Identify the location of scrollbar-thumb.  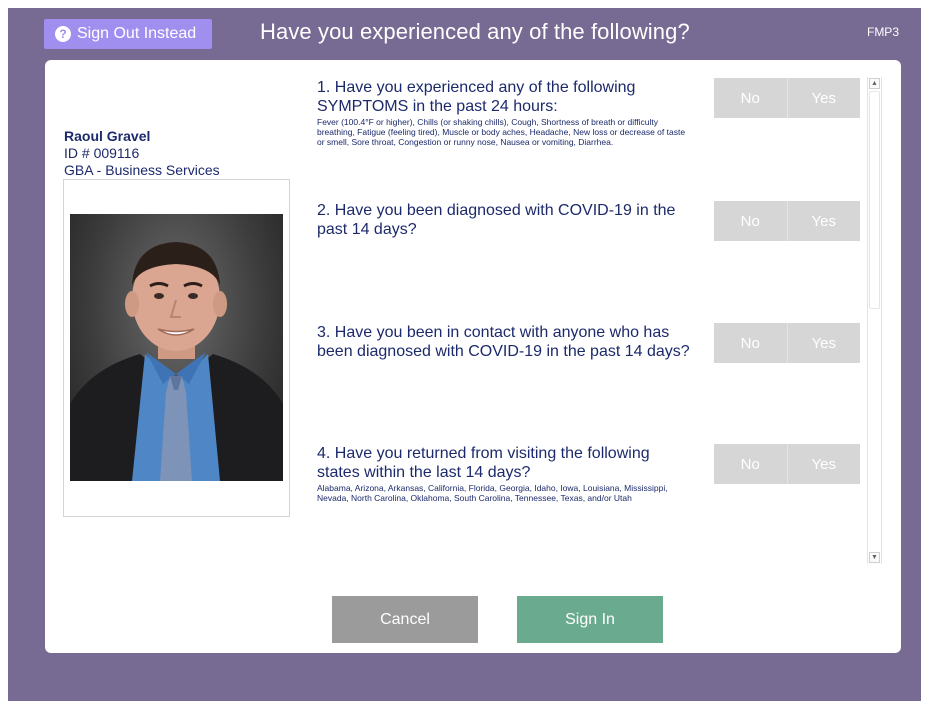
(874, 200).